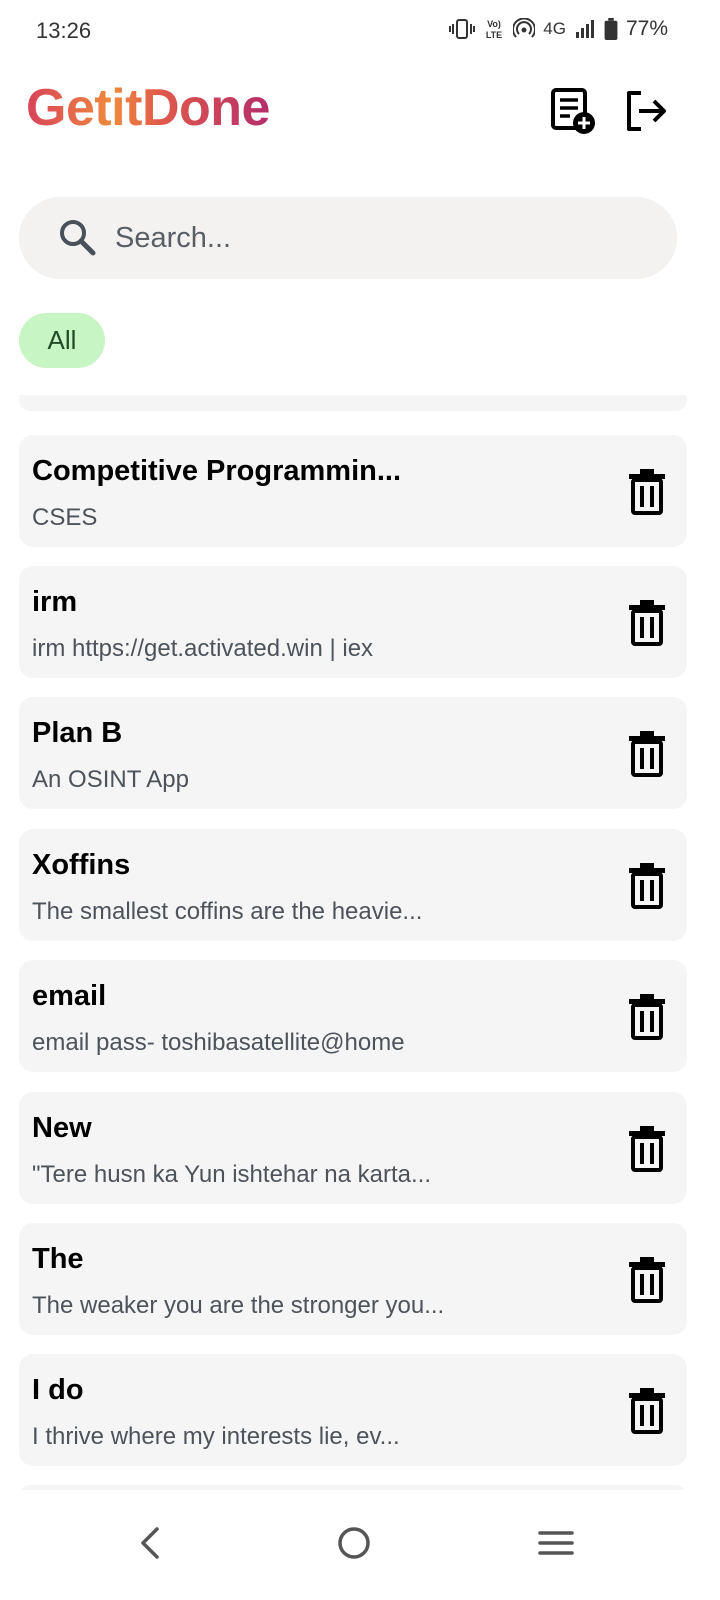 Image resolution: width=720 pixels, height=1600 pixels. What do you see at coordinates (353, 622) in the screenshot?
I see `list-item: irm irm https://get.activated.win | iex` at bounding box center [353, 622].